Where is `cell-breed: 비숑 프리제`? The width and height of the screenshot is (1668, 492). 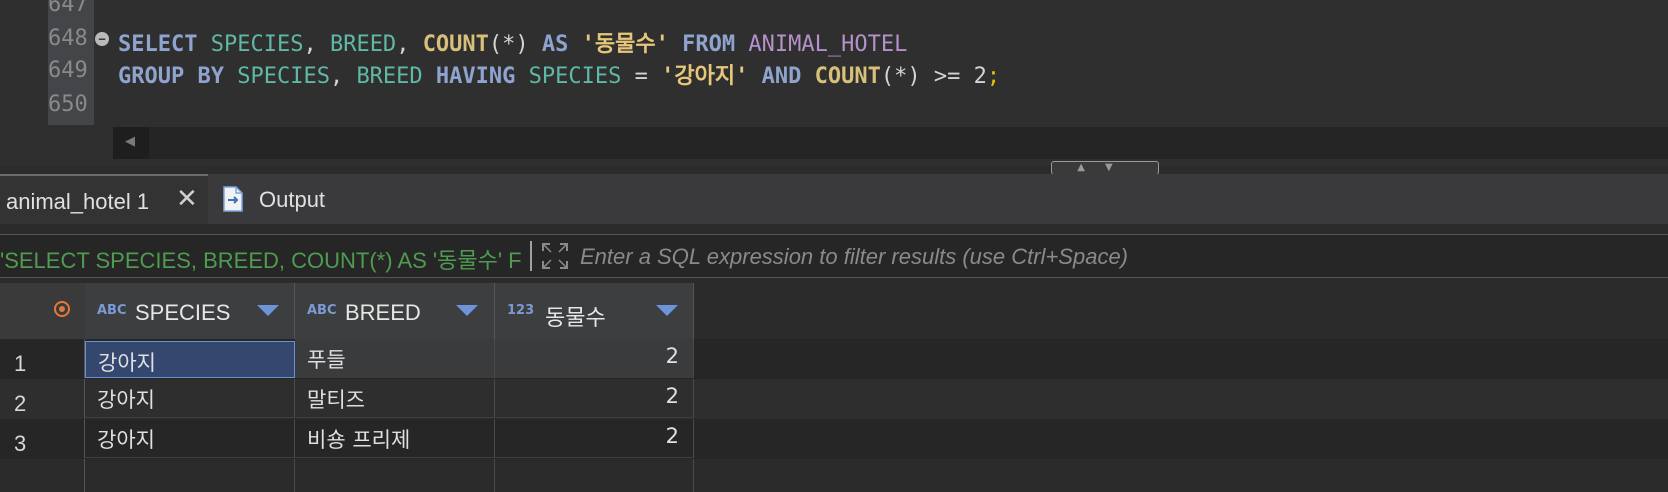
cell-breed: 비숑 프리제 is located at coordinates (395, 438).